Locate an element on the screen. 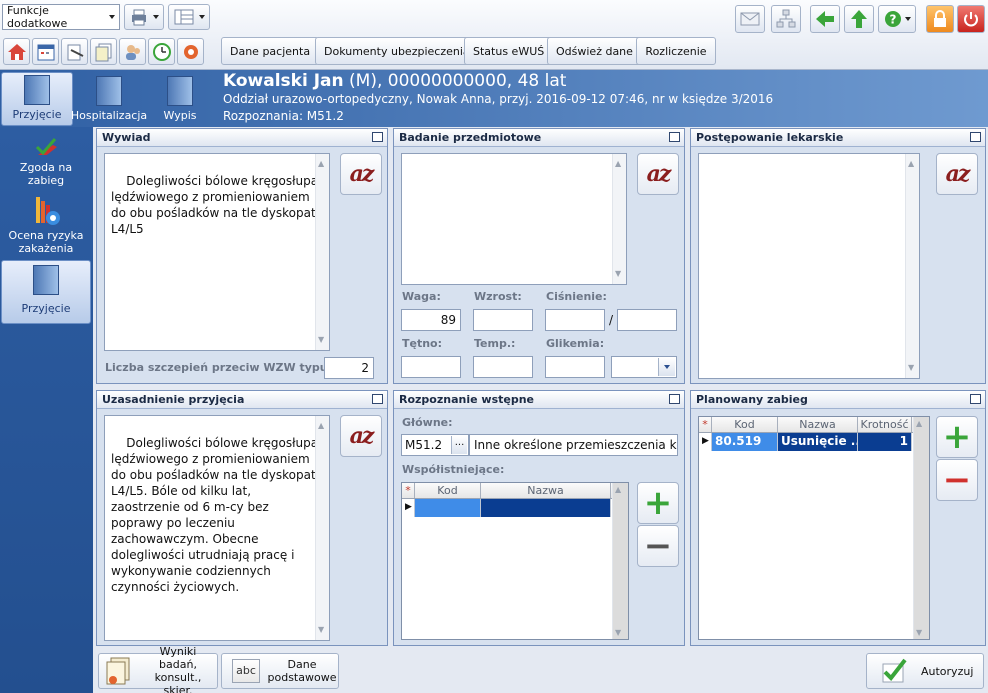  dane-podstawowe-button: abc Dane podstawowe is located at coordinates (280, 671).